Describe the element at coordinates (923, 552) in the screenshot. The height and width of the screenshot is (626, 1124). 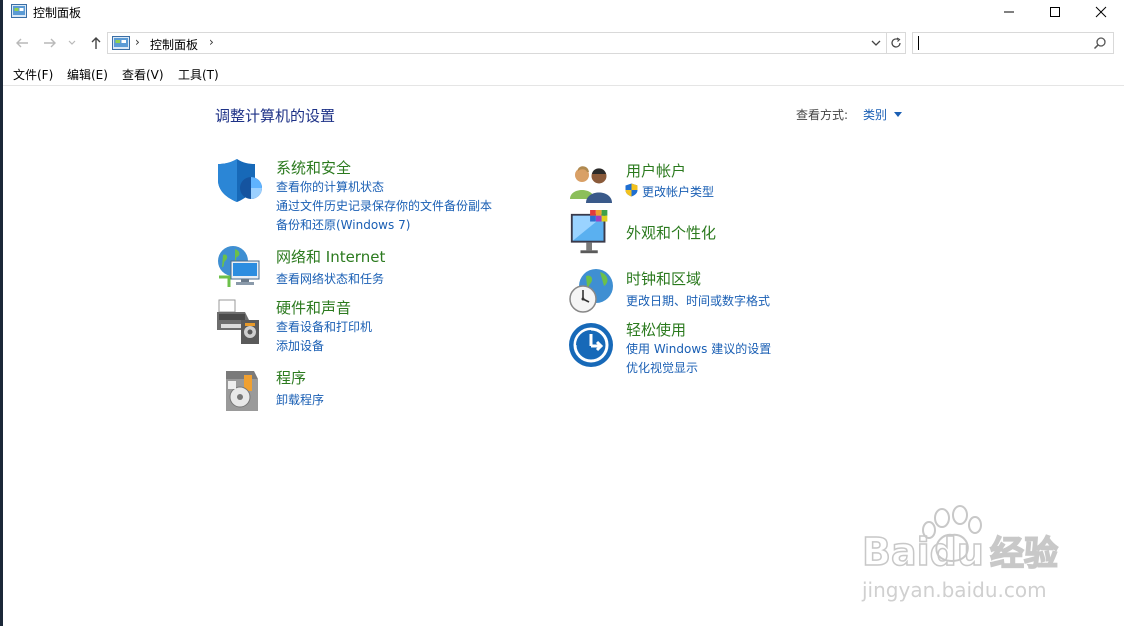
I see `watermark-brand: Baidu` at that location.